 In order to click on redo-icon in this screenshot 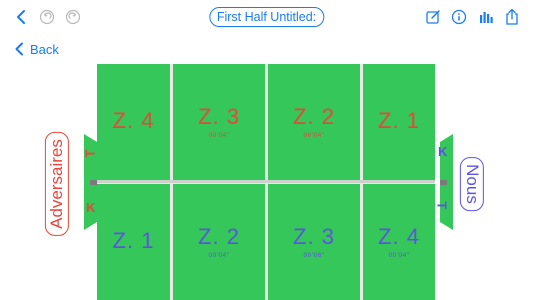, I will do `click(73, 17)`.